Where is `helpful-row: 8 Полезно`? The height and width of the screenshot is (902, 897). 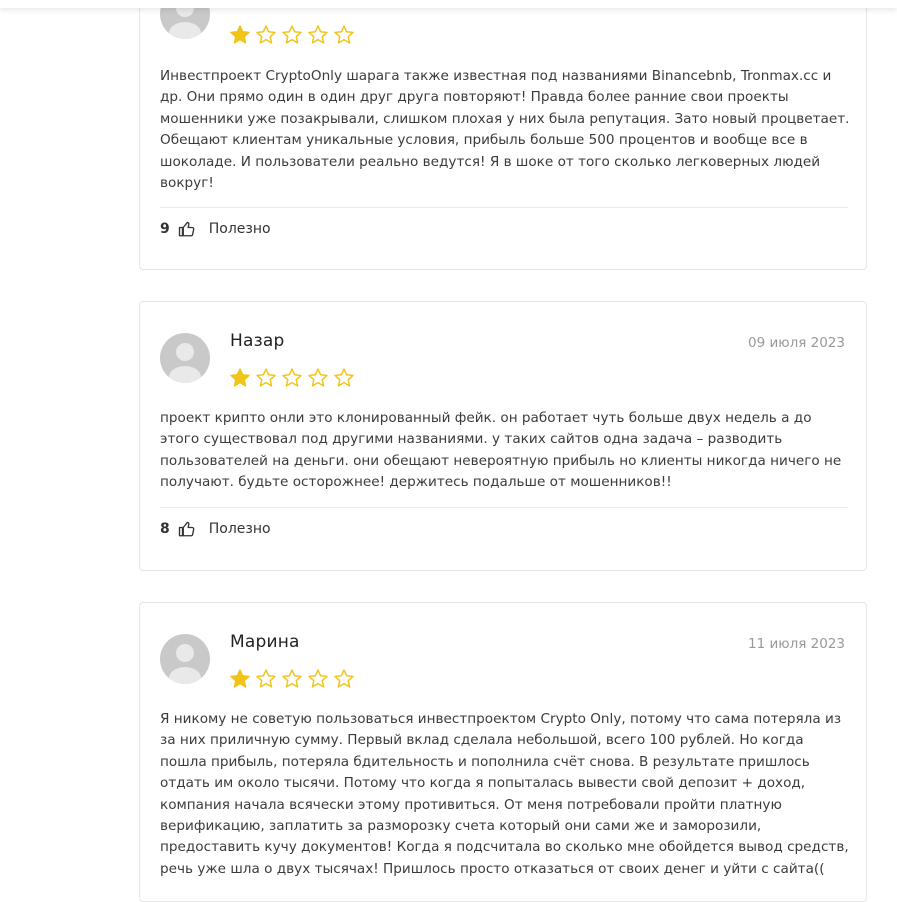 helpful-row: 8 Полезно is located at coordinates (215, 529).